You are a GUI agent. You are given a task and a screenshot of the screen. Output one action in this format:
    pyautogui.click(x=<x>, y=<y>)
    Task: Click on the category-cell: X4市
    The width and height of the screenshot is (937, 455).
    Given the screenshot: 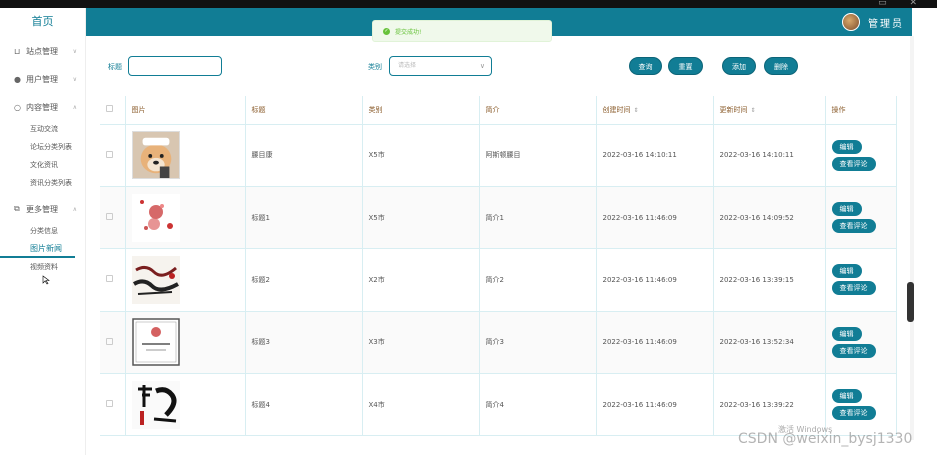 What is the action you would take?
    pyautogui.click(x=421, y=405)
    